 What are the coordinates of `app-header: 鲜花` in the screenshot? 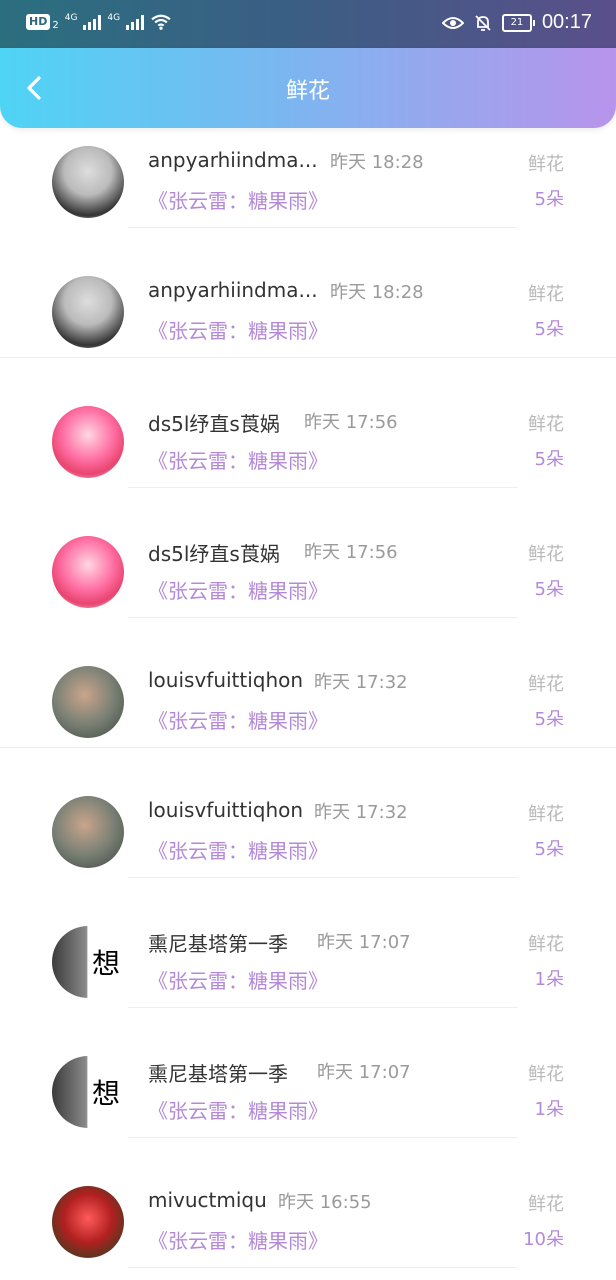 It's located at (308, 88).